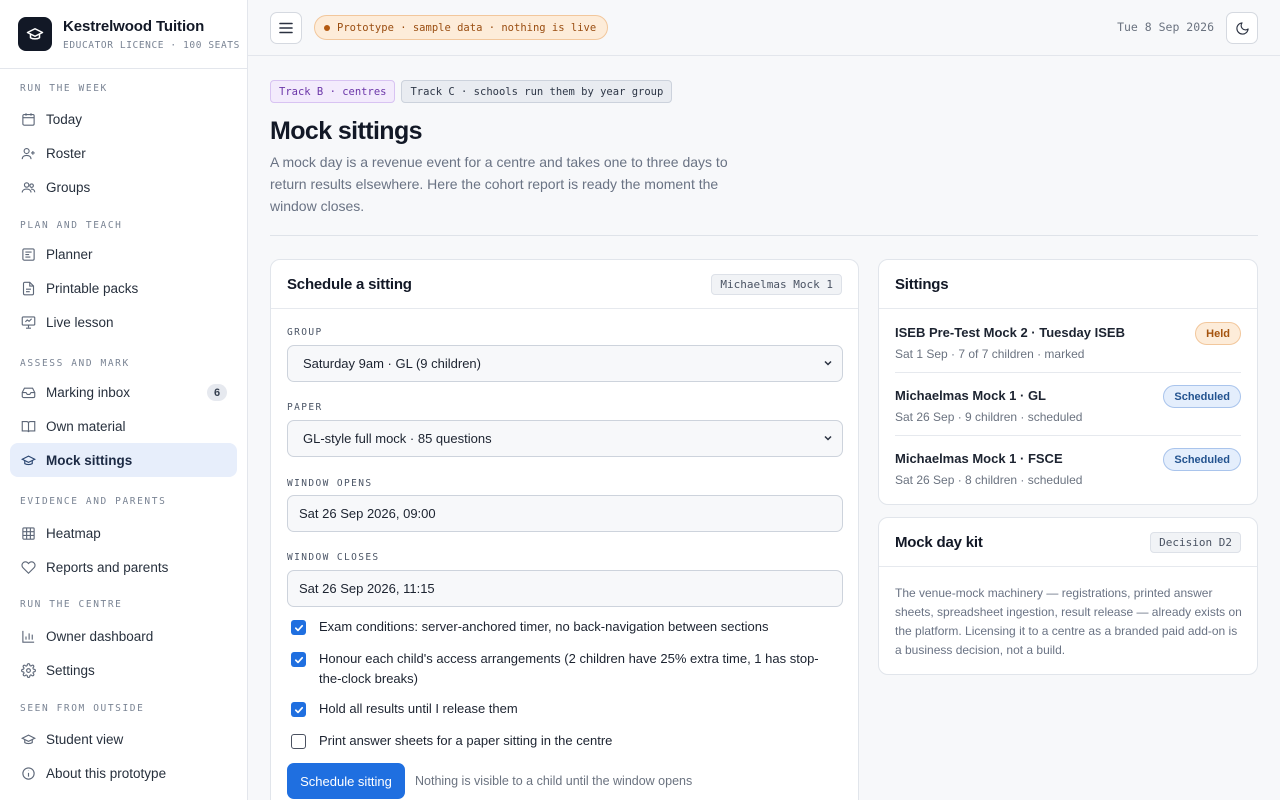 The width and height of the screenshot is (1280, 800). I want to click on sidebar-item-label: About this prototype, so click(106, 773).